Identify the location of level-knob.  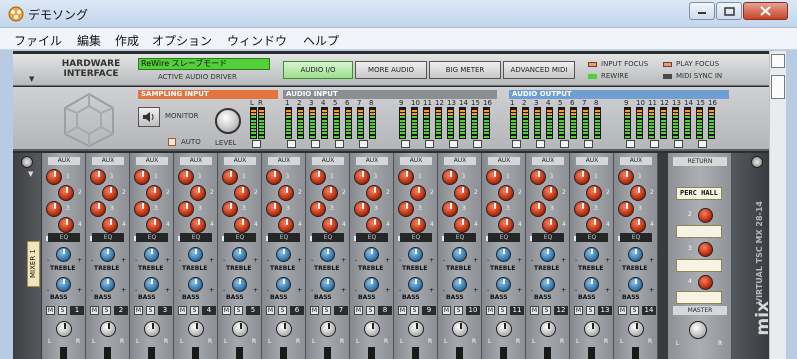
(228, 121).